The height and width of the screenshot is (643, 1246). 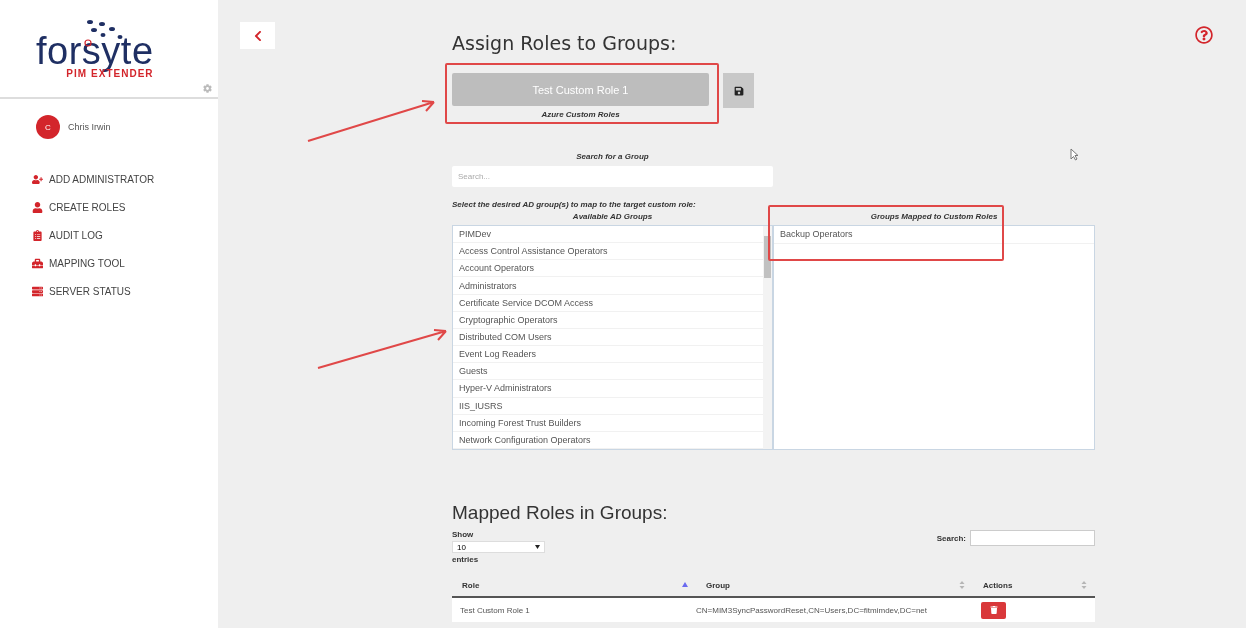 I want to click on list-heading: Available AD Groups, so click(x=612, y=217).